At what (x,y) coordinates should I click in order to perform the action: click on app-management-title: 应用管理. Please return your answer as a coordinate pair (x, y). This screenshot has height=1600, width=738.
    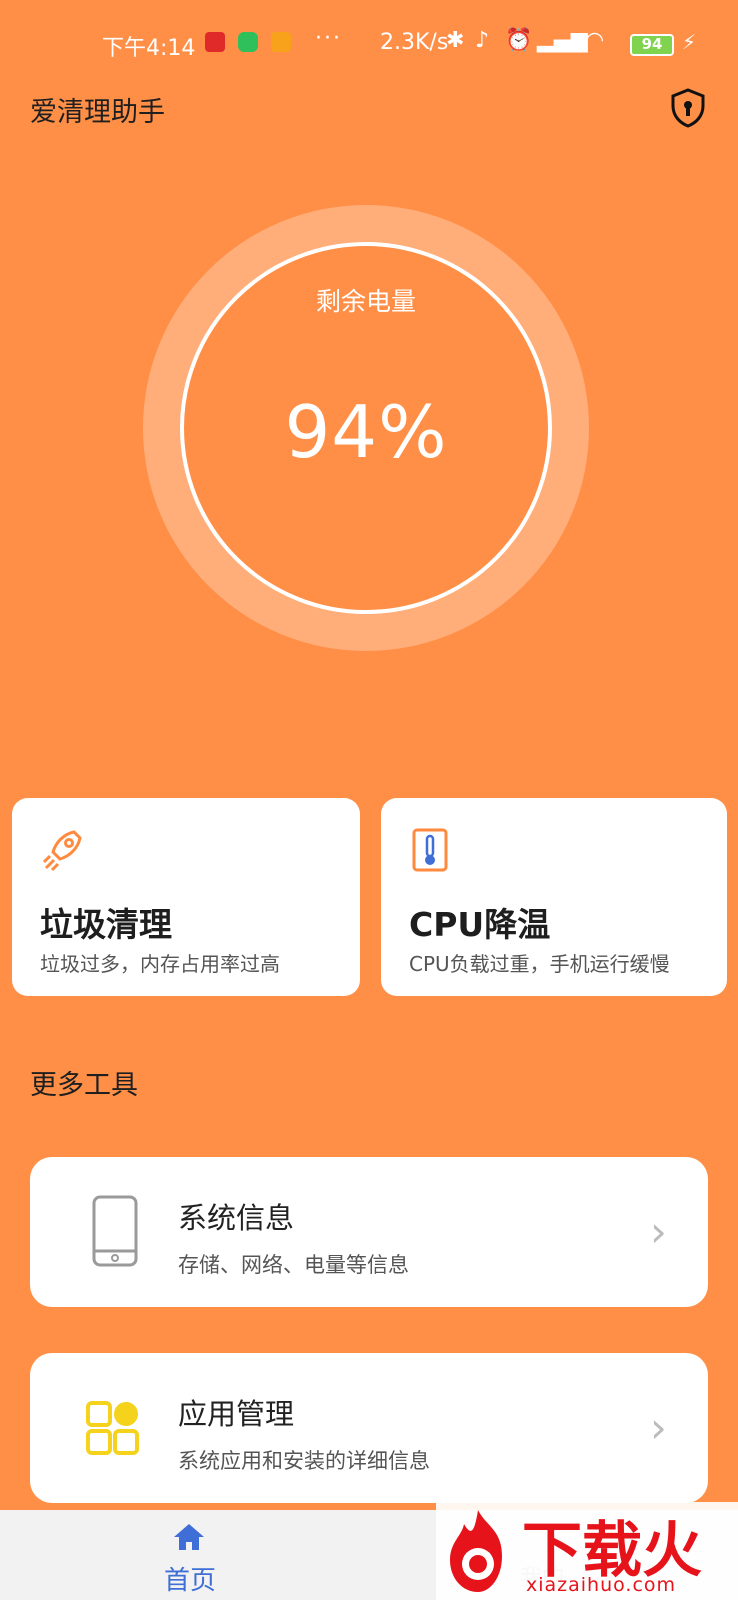
    Looking at the image, I should click on (236, 1414).